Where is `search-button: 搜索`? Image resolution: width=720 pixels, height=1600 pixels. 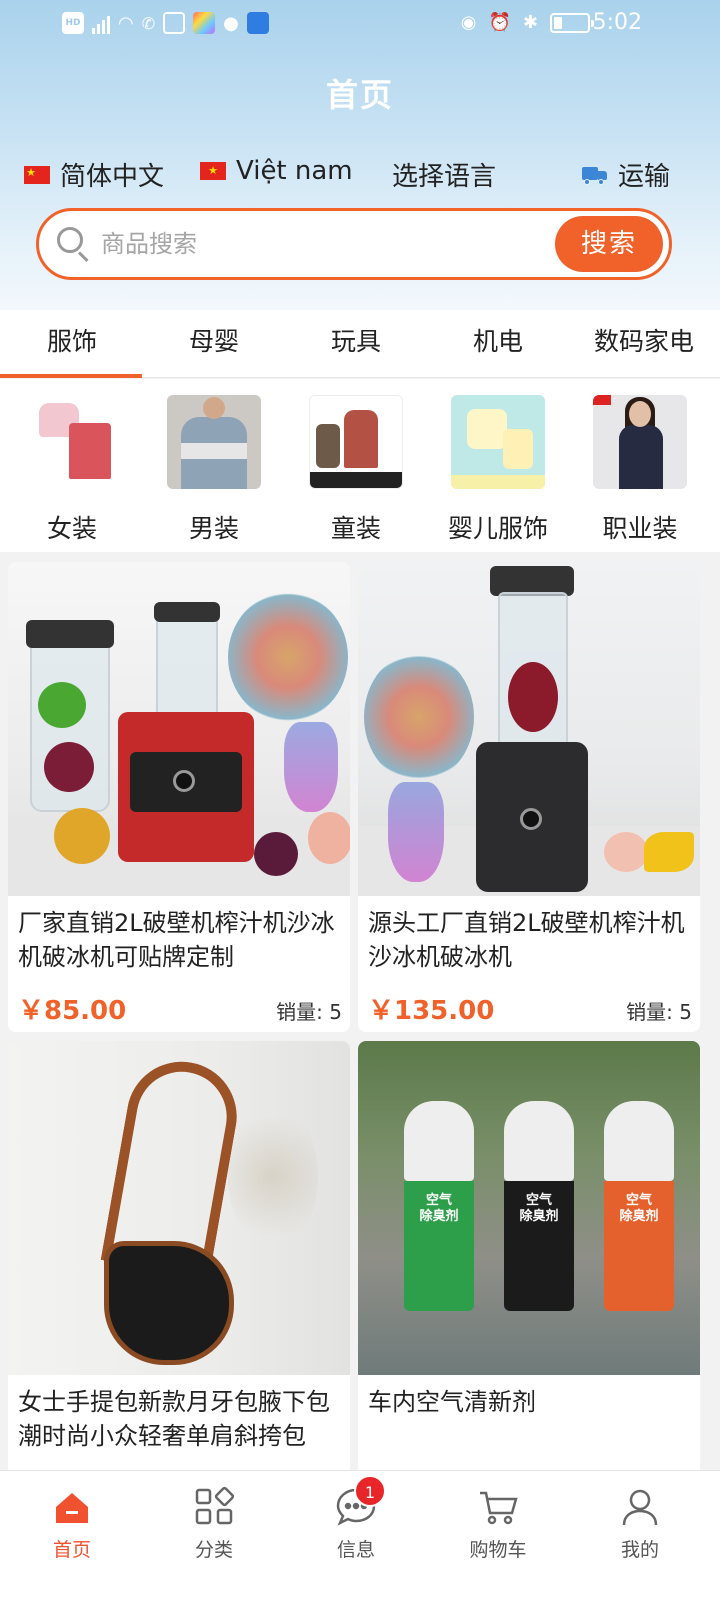 search-button: 搜索 is located at coordinates (609, 244).